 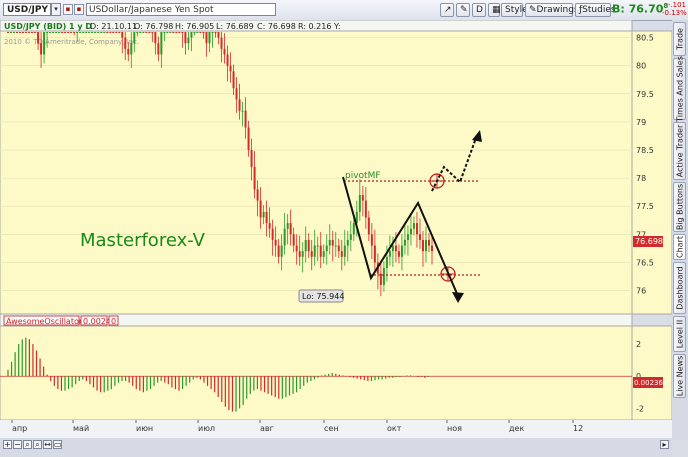 I want to click on symbol-input: USD/JPY, so click(x=27, y=9).